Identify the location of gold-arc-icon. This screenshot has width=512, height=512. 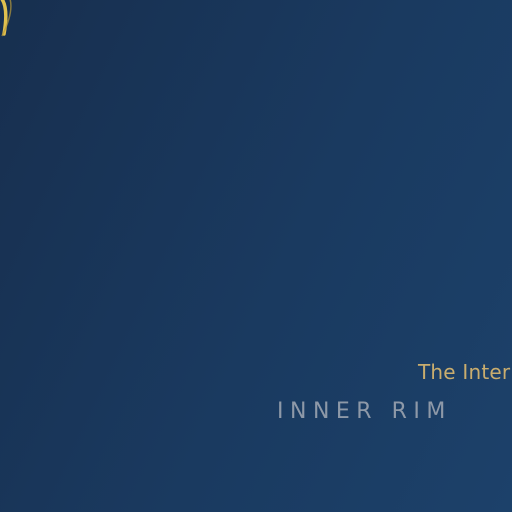
(15, 20).